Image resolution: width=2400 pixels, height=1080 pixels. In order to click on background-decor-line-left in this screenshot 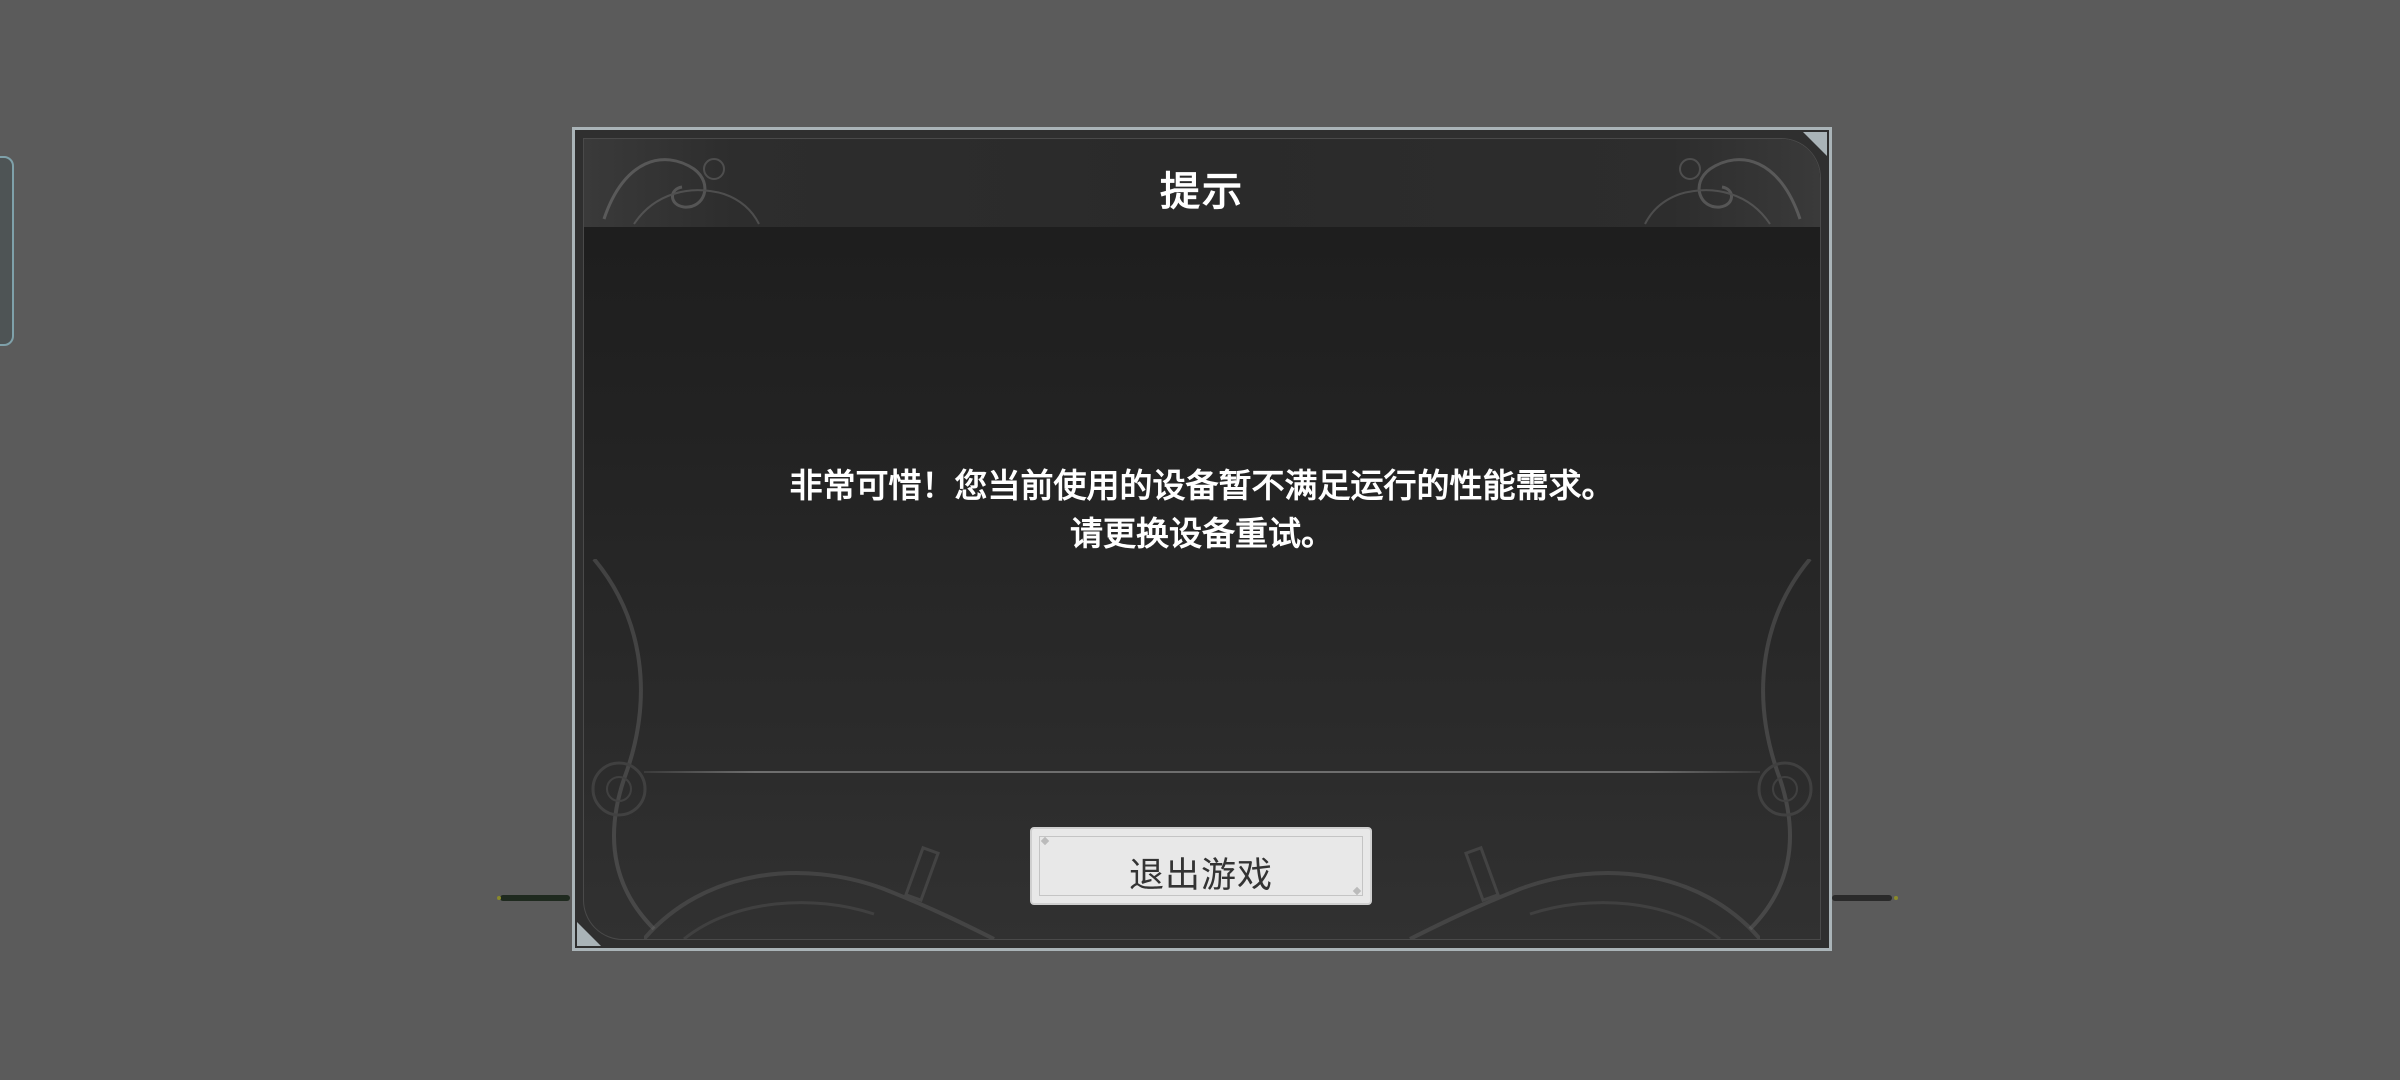, I will do `click(533, 898)`.